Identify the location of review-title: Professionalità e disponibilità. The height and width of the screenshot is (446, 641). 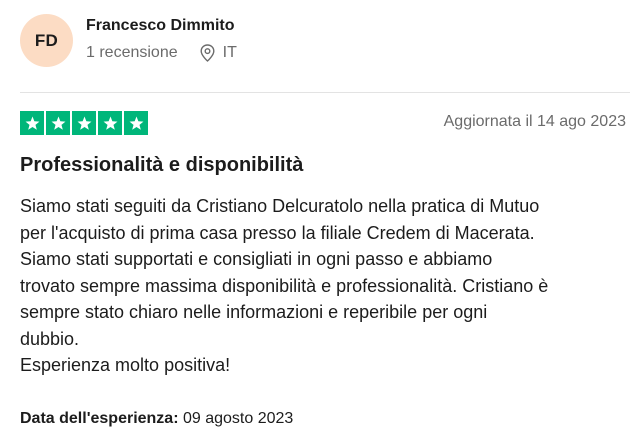
(161, 165).